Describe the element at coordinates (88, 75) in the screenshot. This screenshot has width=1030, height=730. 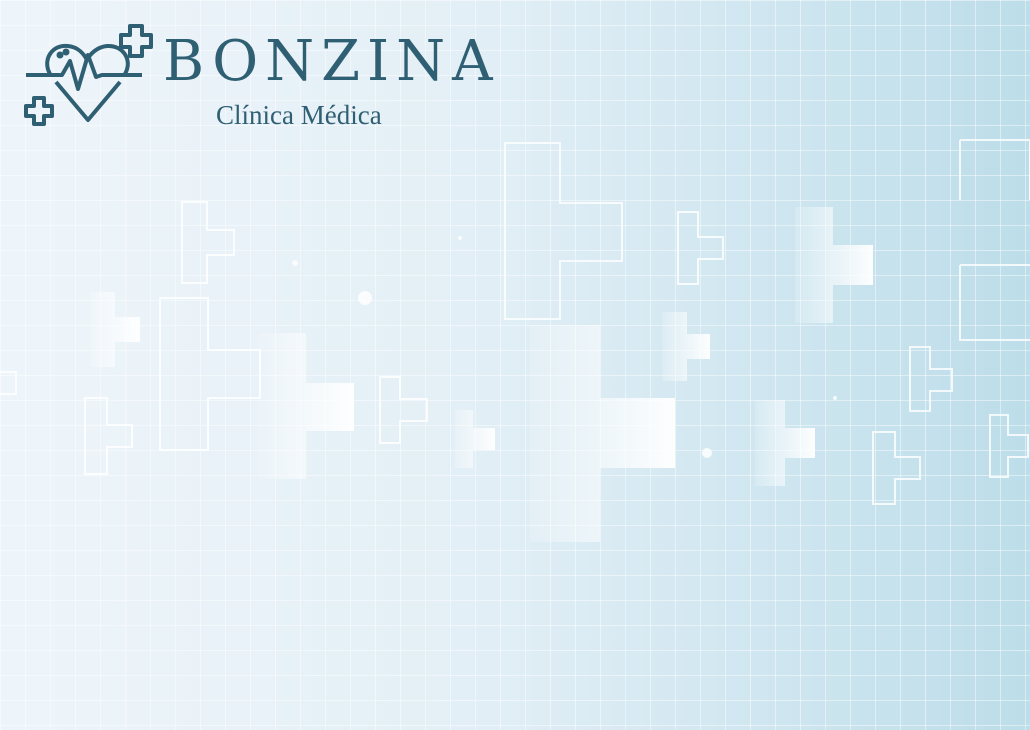
I see `heart-pulse-plus-icon` at that location.